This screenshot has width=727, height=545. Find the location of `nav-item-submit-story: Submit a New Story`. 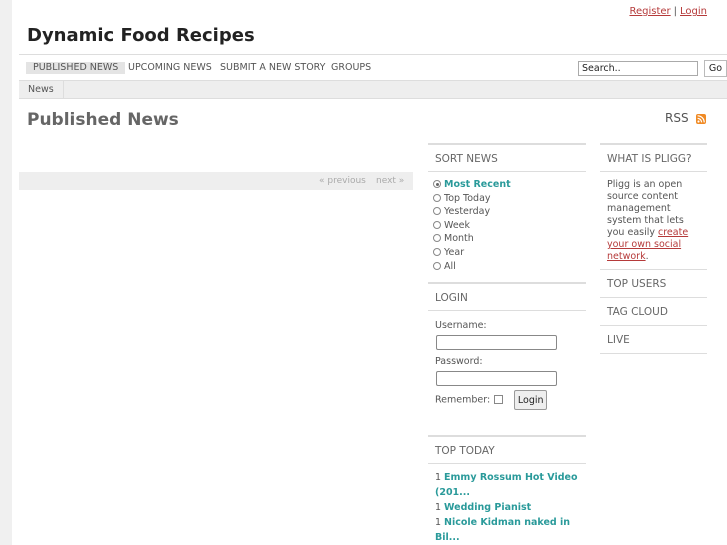

nav-item-submit-story: Submit a New Story is located at coordinates (272, 68).